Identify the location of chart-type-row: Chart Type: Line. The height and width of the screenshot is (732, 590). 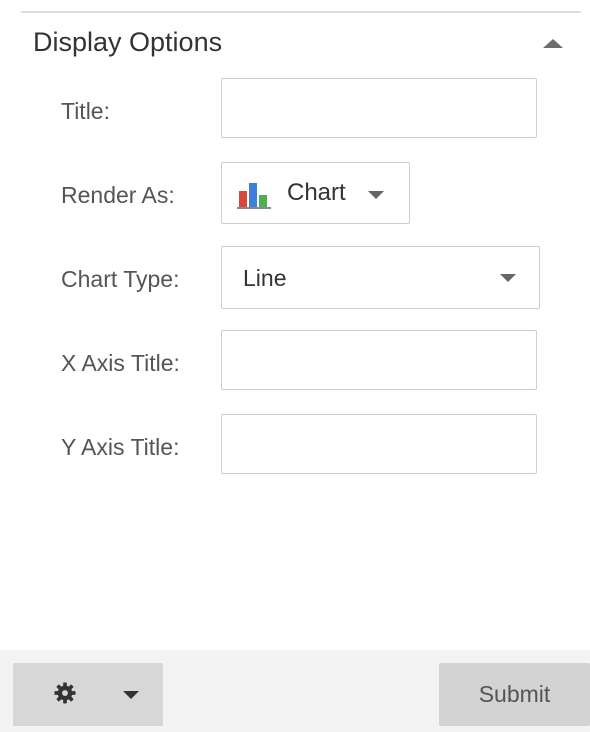
(295, 278).